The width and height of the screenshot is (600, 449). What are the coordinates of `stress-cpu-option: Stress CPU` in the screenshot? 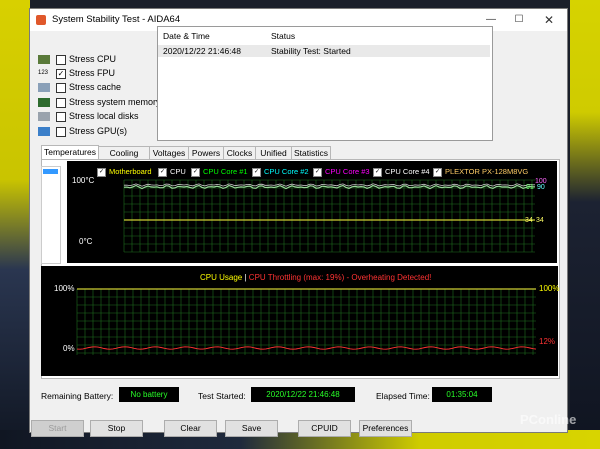 It's located at (103, 60).